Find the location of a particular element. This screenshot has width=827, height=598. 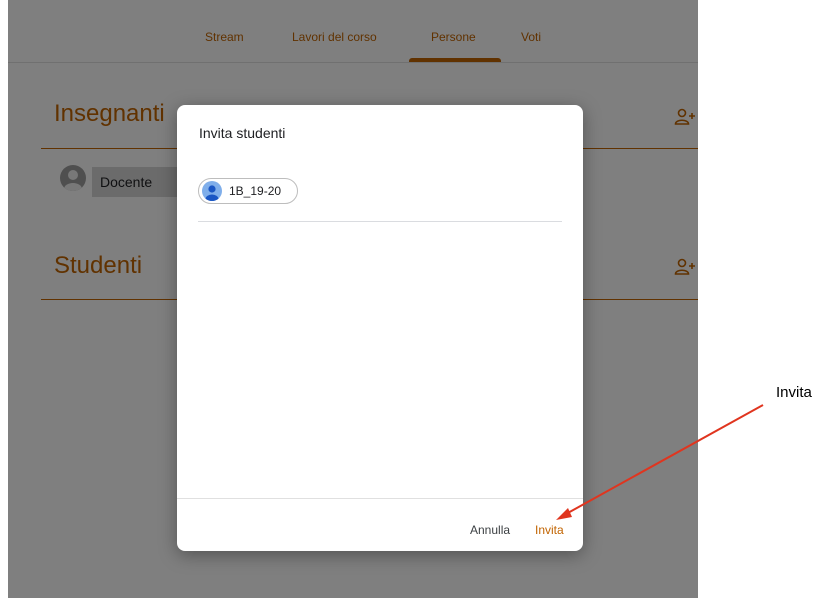

recipient-chip: 1B_19-20 is located at coordinates (248, 191).